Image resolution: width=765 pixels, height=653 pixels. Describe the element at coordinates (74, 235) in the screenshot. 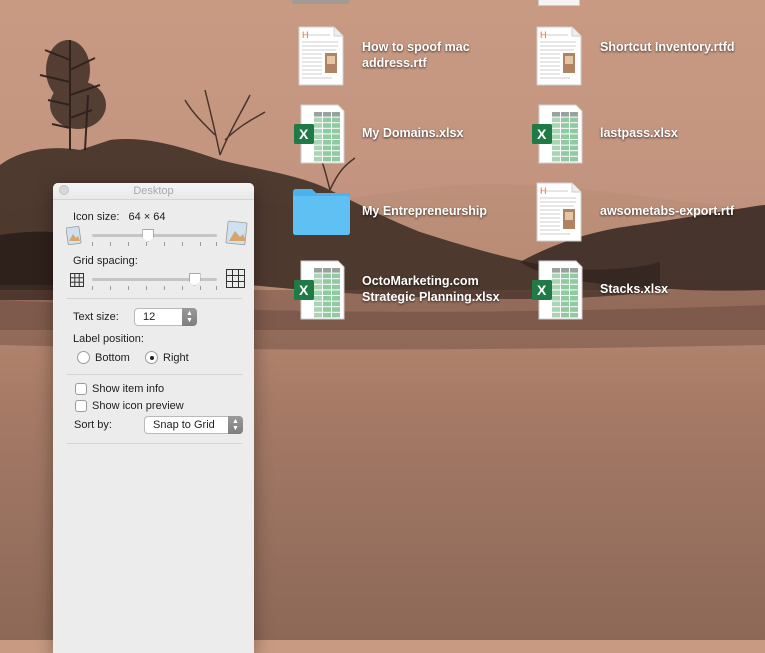

I see `small-image-icon` at that location.